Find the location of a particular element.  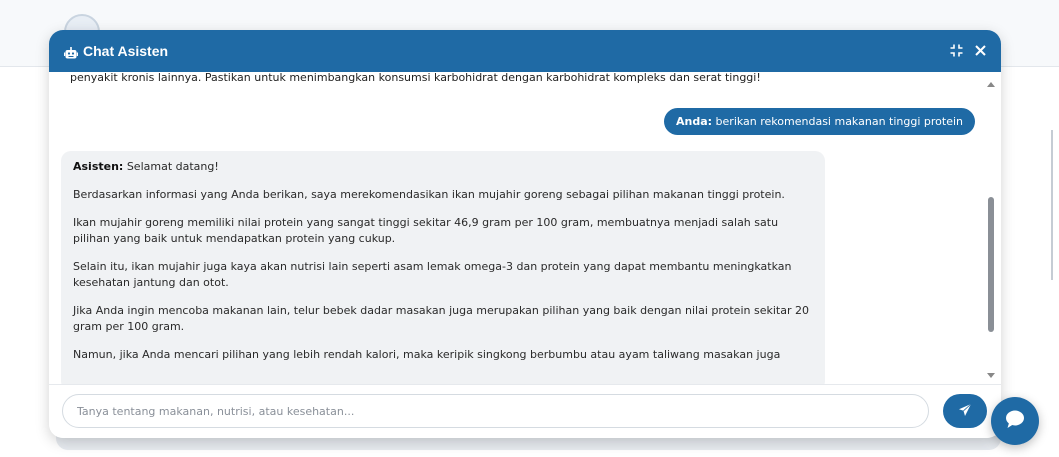

compress-icon is located at coordinates (956, 50).